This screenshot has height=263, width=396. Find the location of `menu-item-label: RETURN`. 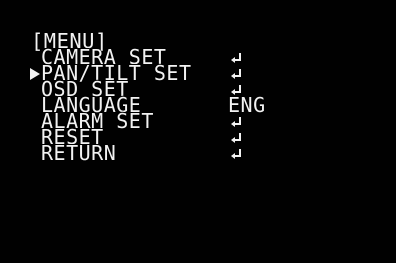

menu-item-label: RETURN is located at coordinates (79, 153).